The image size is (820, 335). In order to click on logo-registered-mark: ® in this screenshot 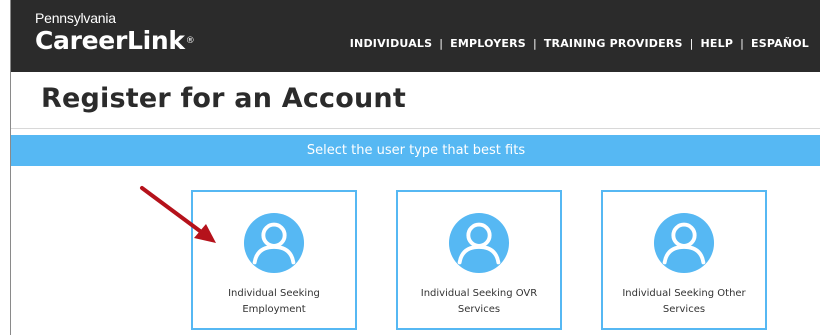, I will do `click(190, 41)`.